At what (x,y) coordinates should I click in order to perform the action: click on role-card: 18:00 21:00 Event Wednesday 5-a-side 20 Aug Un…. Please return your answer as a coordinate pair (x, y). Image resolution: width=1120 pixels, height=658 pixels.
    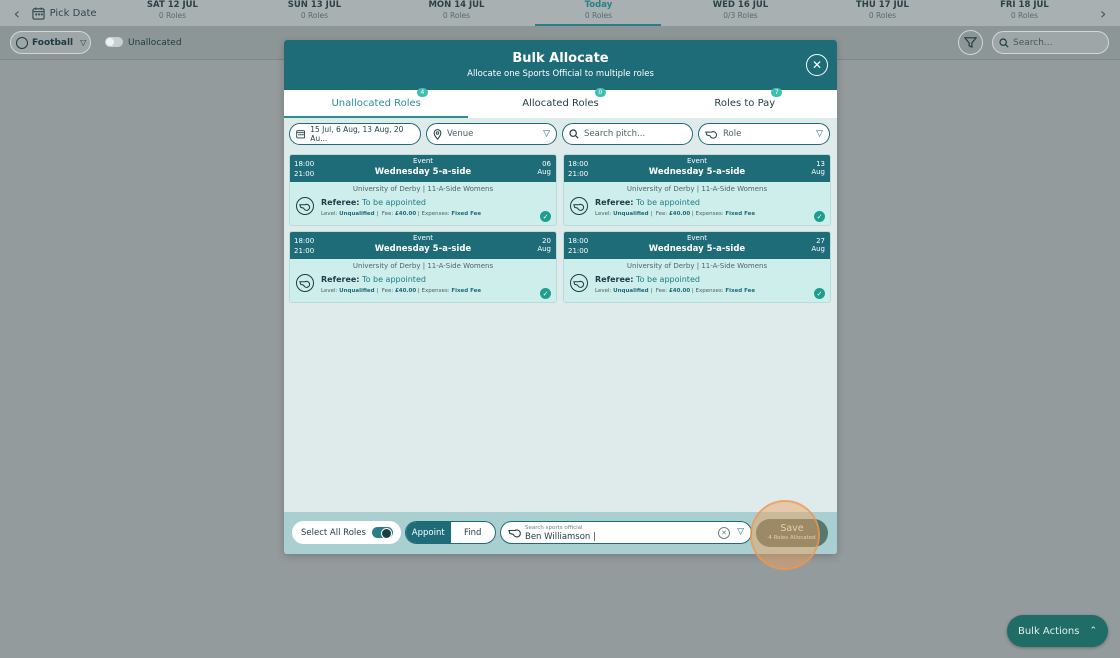
    Looking at the image, I should click on (423, 267).